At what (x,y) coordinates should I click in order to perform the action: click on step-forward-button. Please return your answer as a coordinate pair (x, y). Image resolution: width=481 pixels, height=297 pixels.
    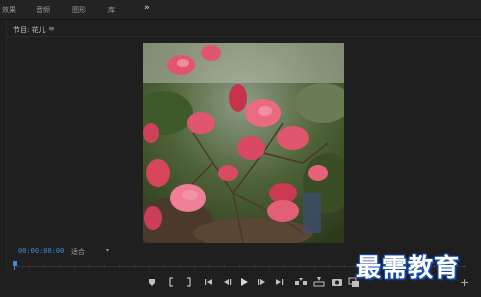
    Looking at the image, I should click on (262, 282).